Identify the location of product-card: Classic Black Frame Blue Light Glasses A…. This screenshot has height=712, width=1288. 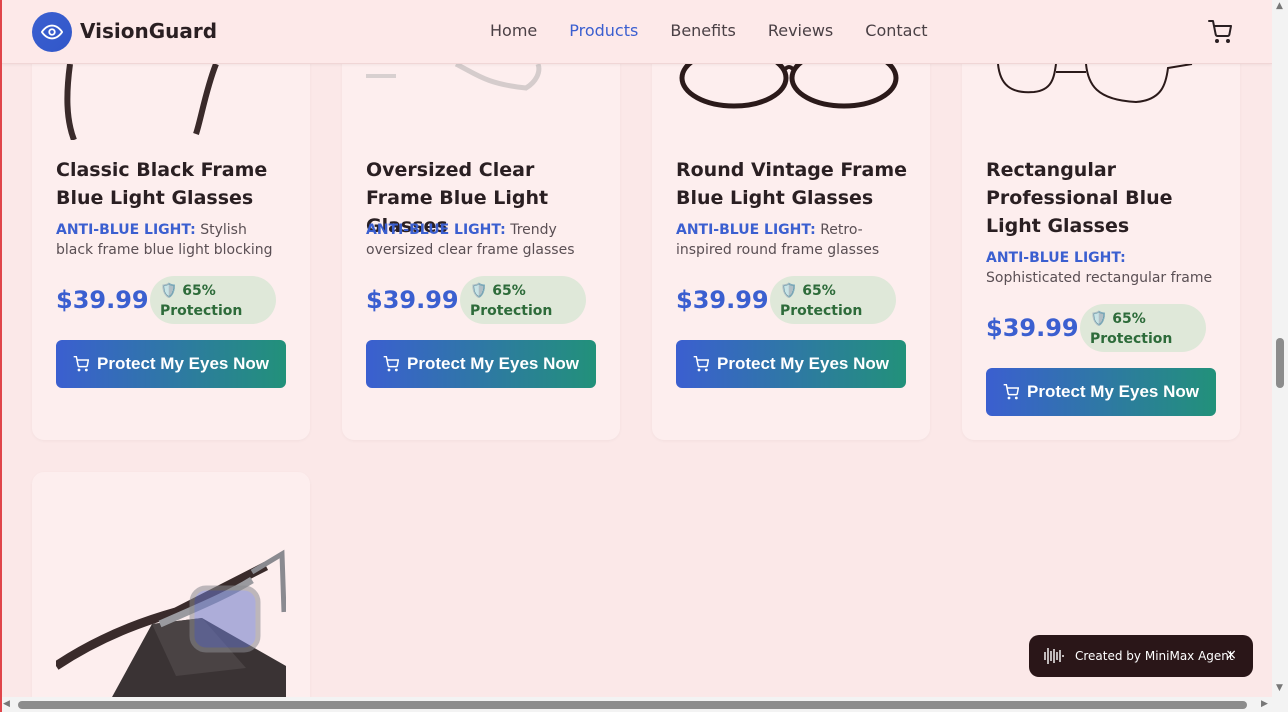
(171, 230).